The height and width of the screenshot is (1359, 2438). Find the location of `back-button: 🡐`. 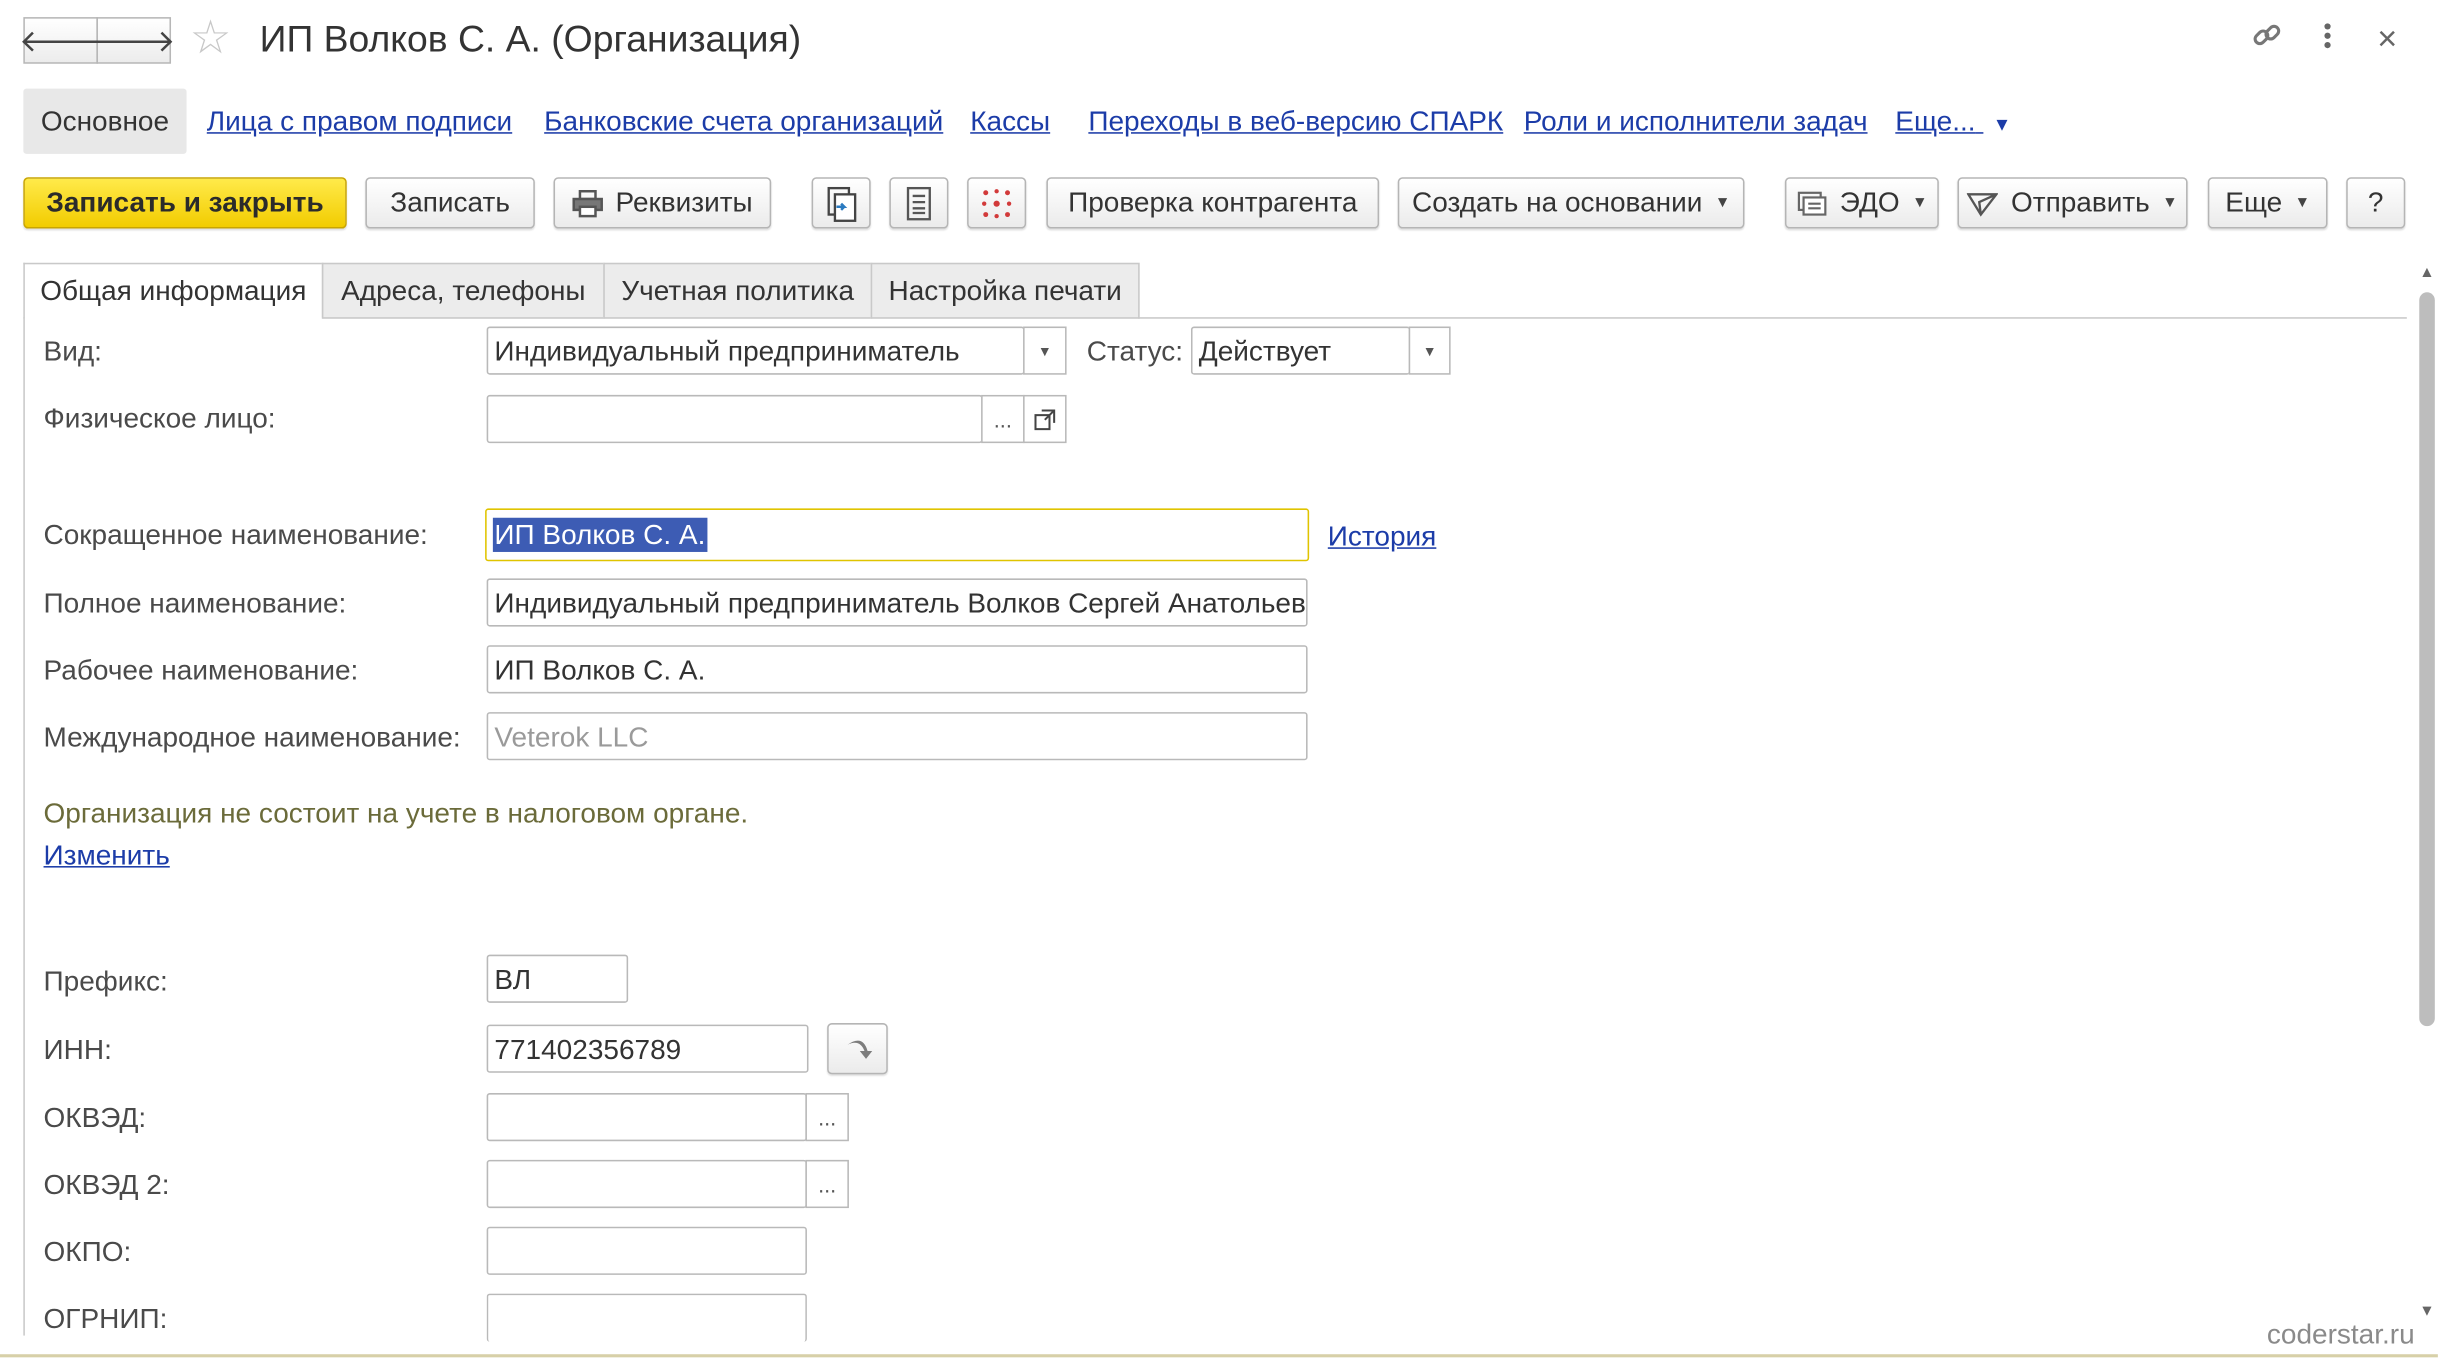

back-button: 🡐 is located at coordinates (60, 40).